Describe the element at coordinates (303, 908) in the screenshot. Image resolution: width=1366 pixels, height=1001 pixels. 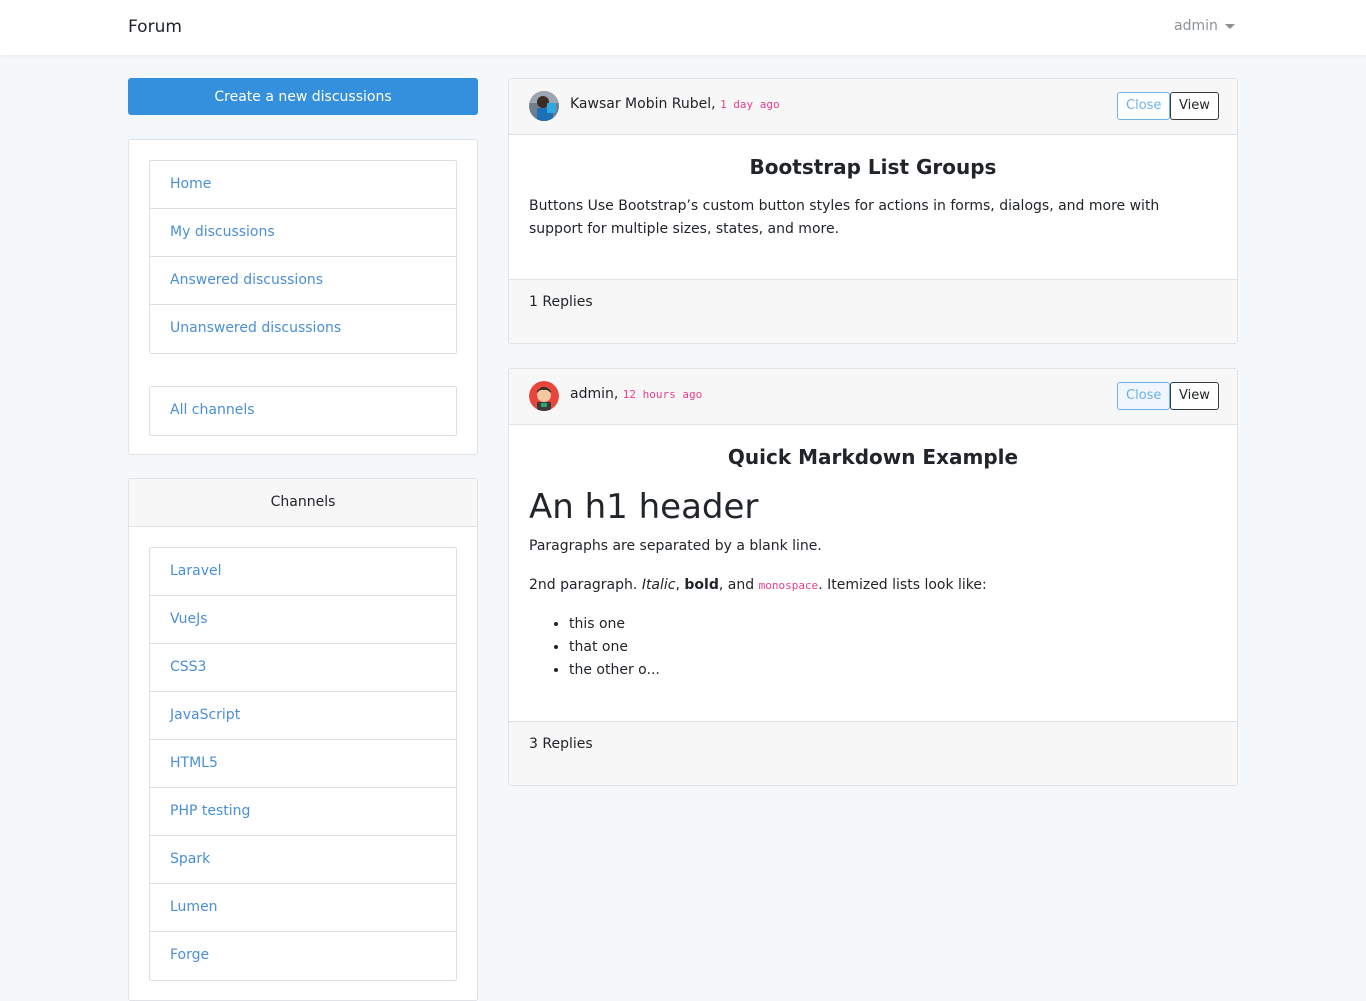
I see `channel-item-lumen: Lumen` at that location.